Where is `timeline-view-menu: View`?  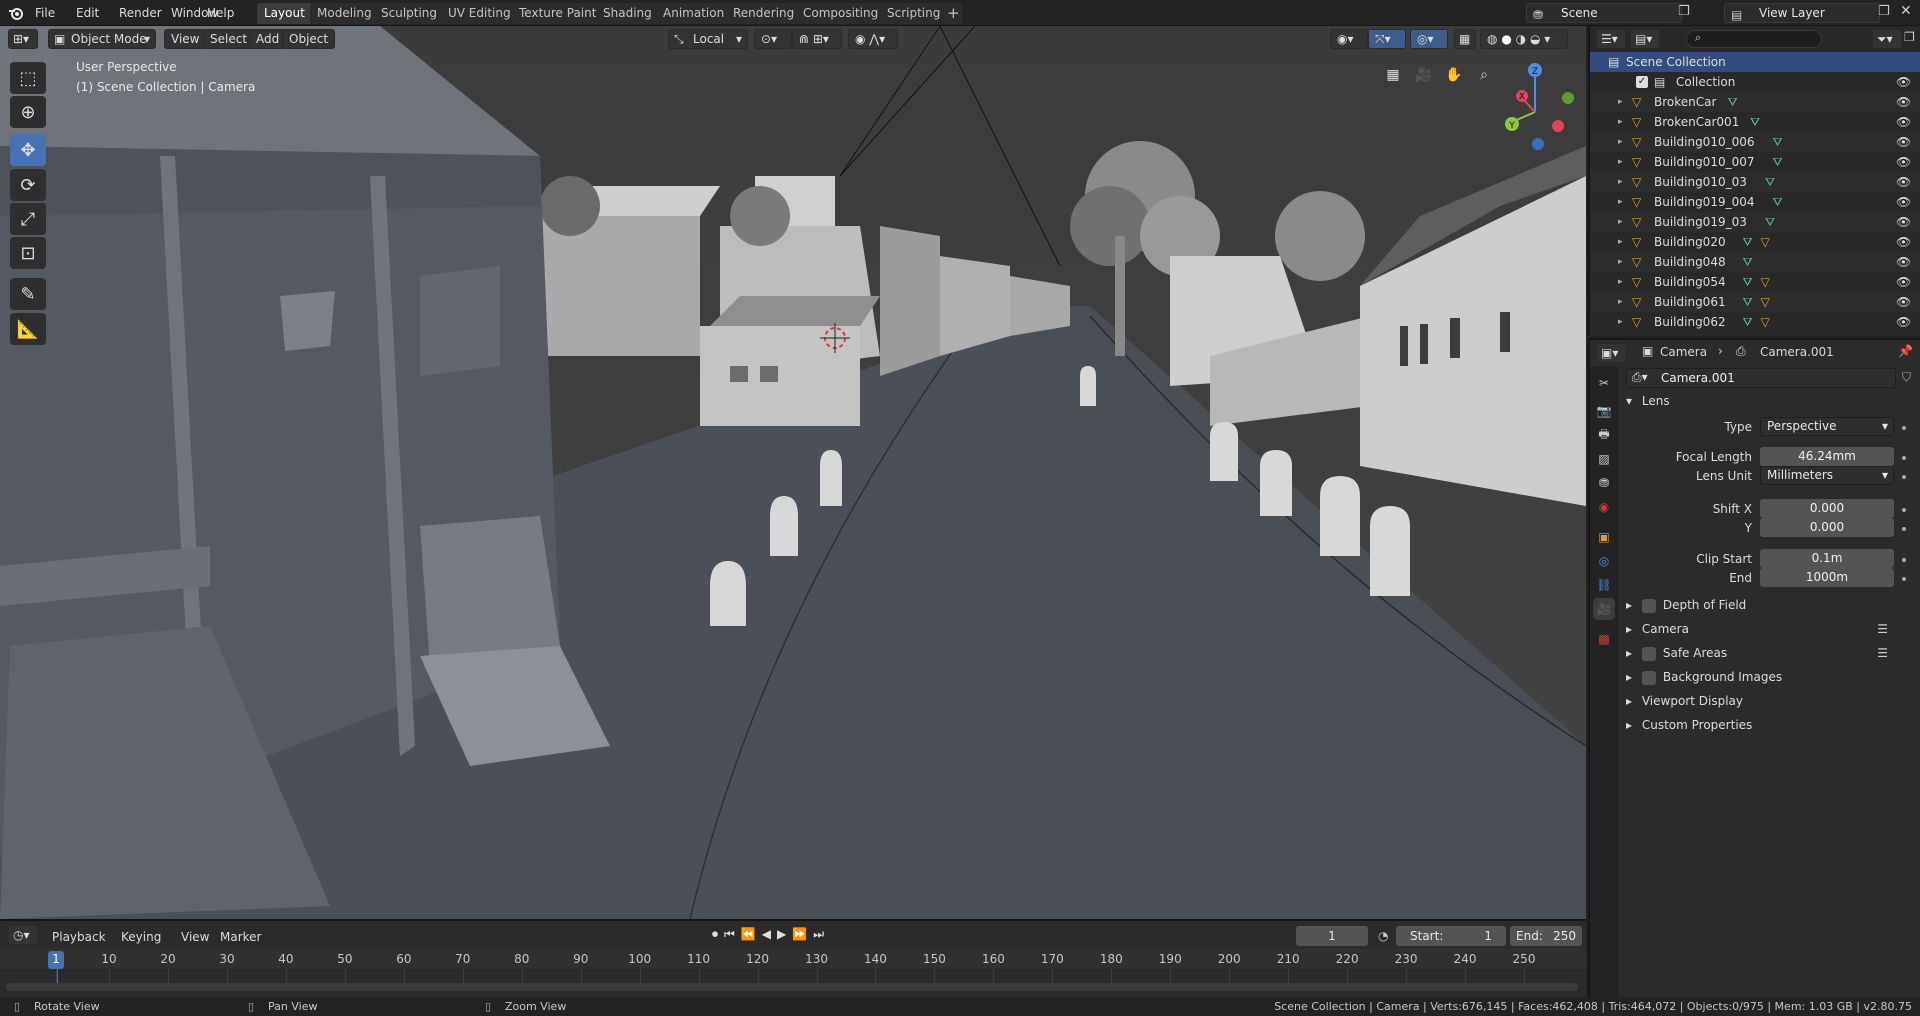
timeline-view-menu: View is located at coordinates (195, 937).